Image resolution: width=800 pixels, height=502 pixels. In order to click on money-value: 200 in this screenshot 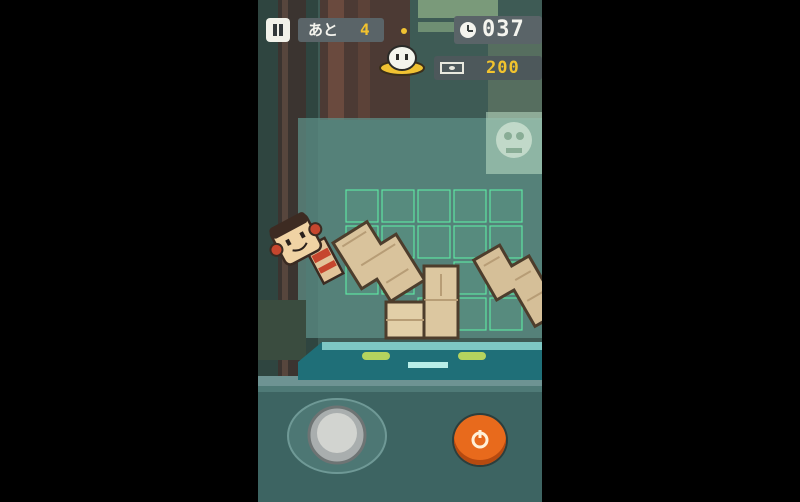, I will do `click(503, 68)`.